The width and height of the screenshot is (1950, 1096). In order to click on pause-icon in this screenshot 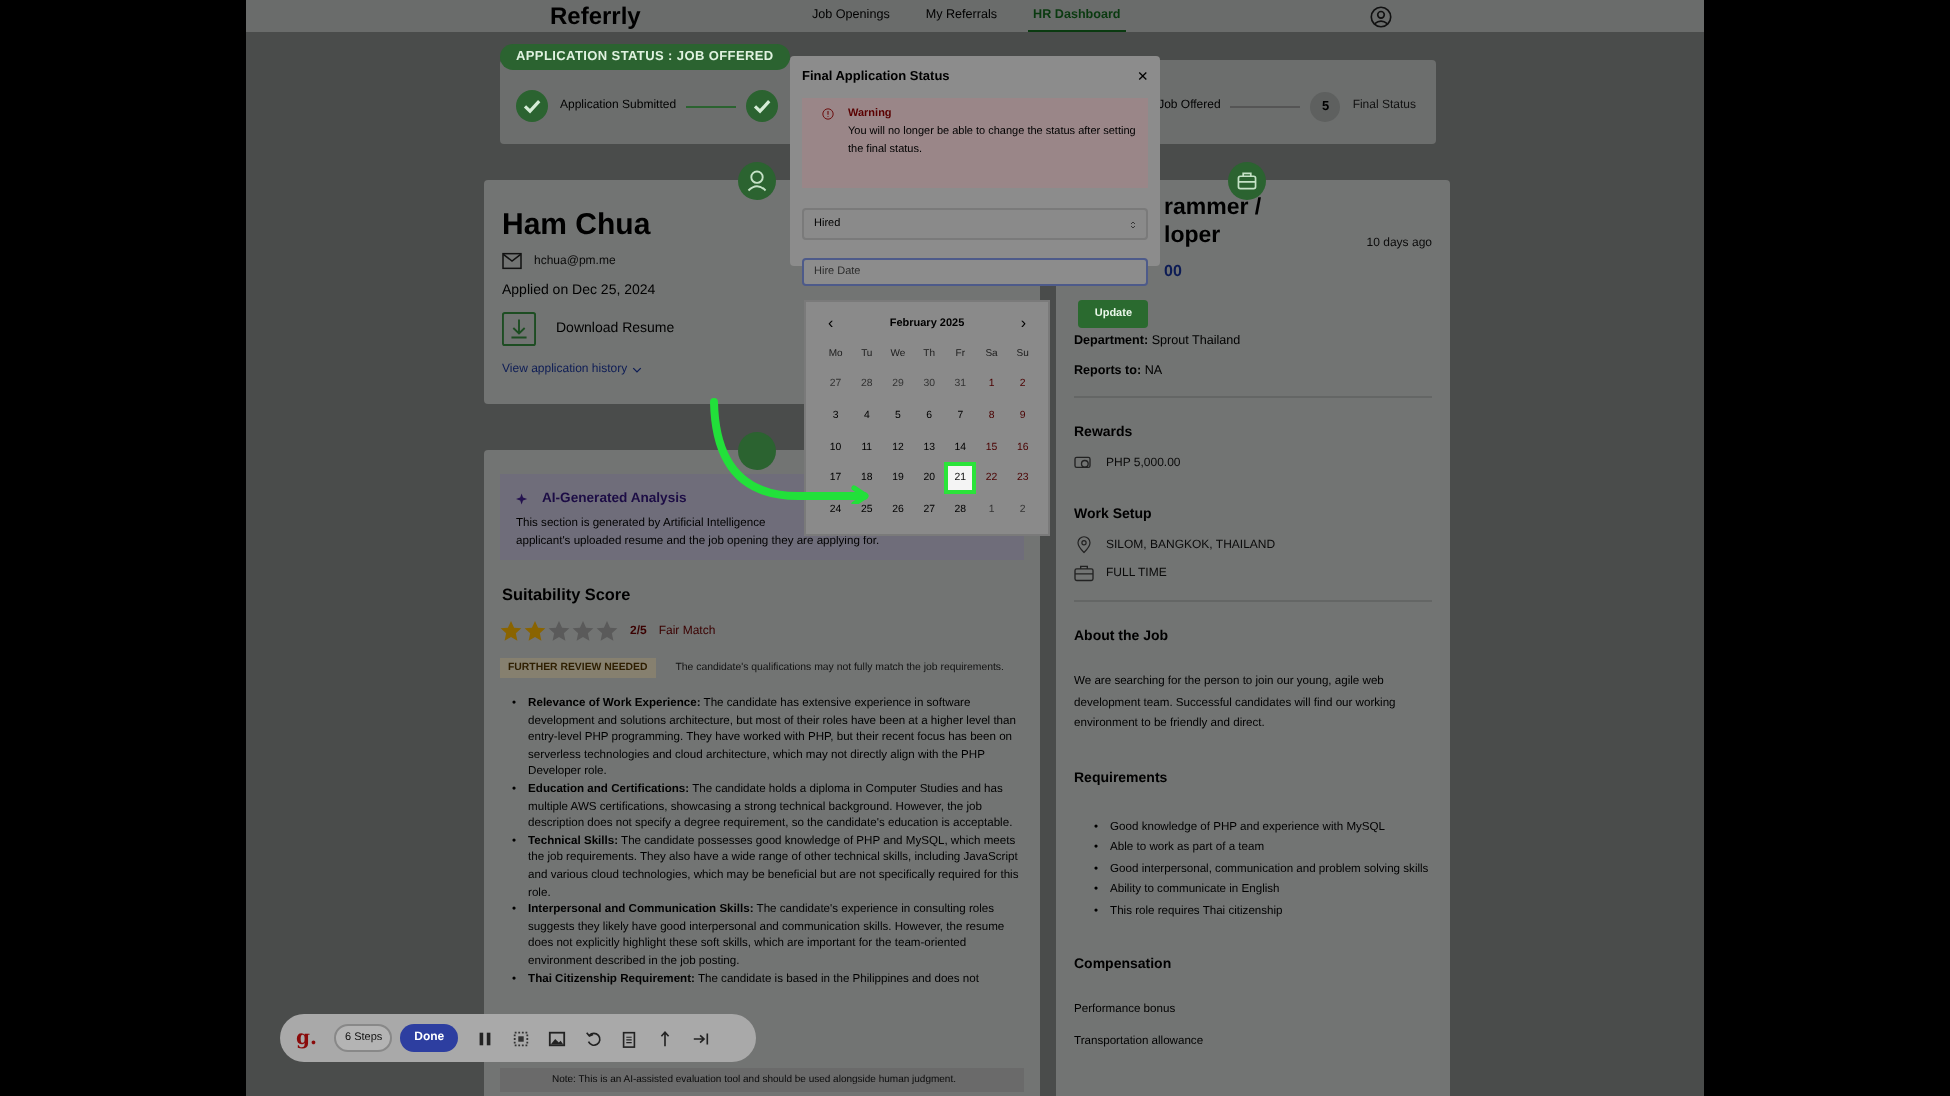, I will do `click(485, 1038)`.